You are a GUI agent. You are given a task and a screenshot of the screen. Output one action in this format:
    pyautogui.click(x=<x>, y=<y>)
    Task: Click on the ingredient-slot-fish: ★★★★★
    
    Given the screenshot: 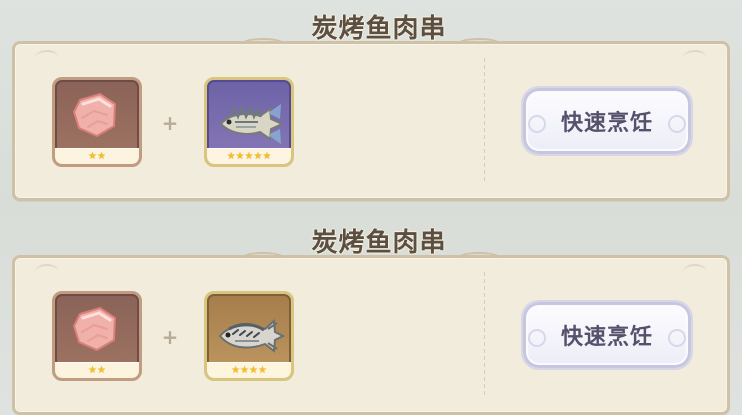 What is the action you would take?
    pyautogui.click(x=249, y=122)
    